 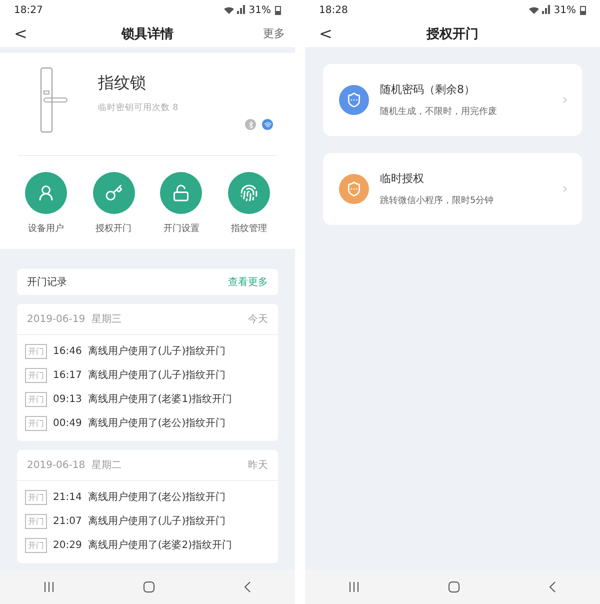 What do you see at coordinates (452, 189) in the screenshot?
I see `auth-option: 临时授权 跳转微信小程序，限时5分钟` at bounding box center [452, 189].